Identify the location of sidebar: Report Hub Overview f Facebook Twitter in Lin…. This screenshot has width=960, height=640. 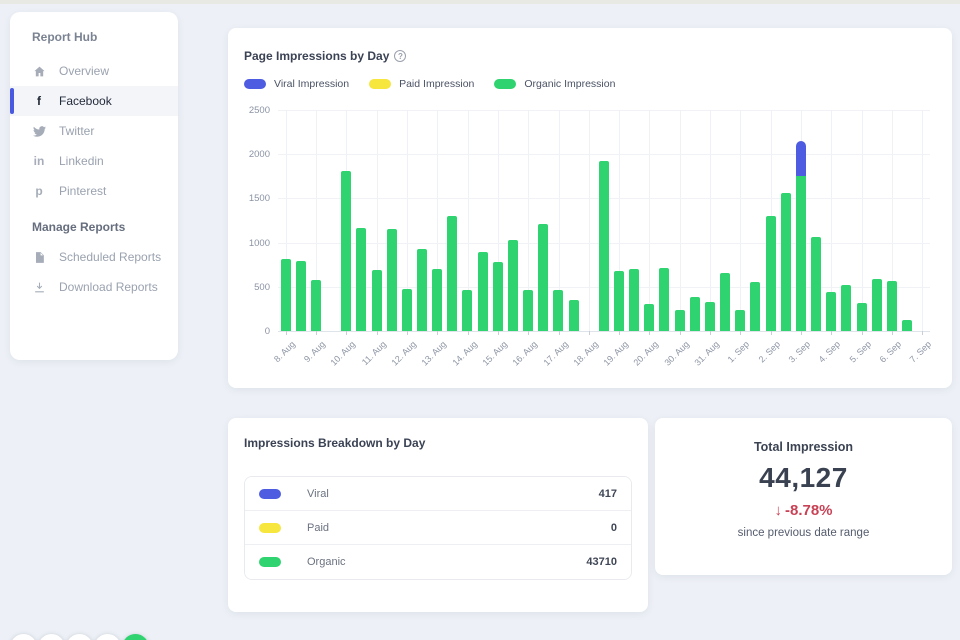
(94, 186).